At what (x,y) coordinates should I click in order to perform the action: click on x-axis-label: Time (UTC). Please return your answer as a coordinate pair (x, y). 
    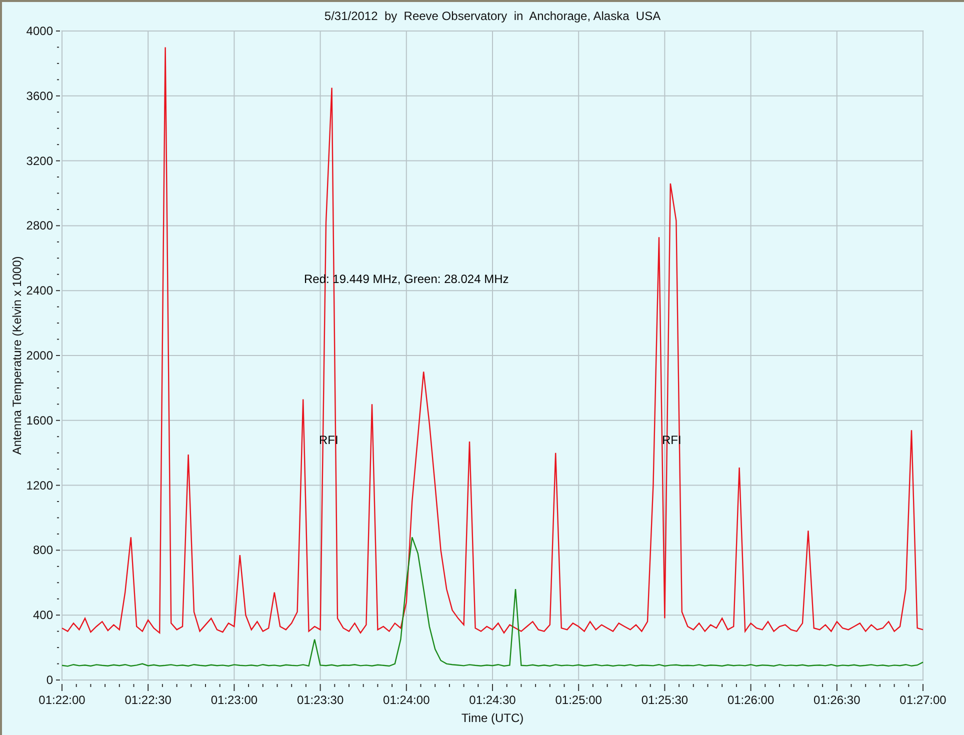
    Looking at the image, I should click on (492, 718).